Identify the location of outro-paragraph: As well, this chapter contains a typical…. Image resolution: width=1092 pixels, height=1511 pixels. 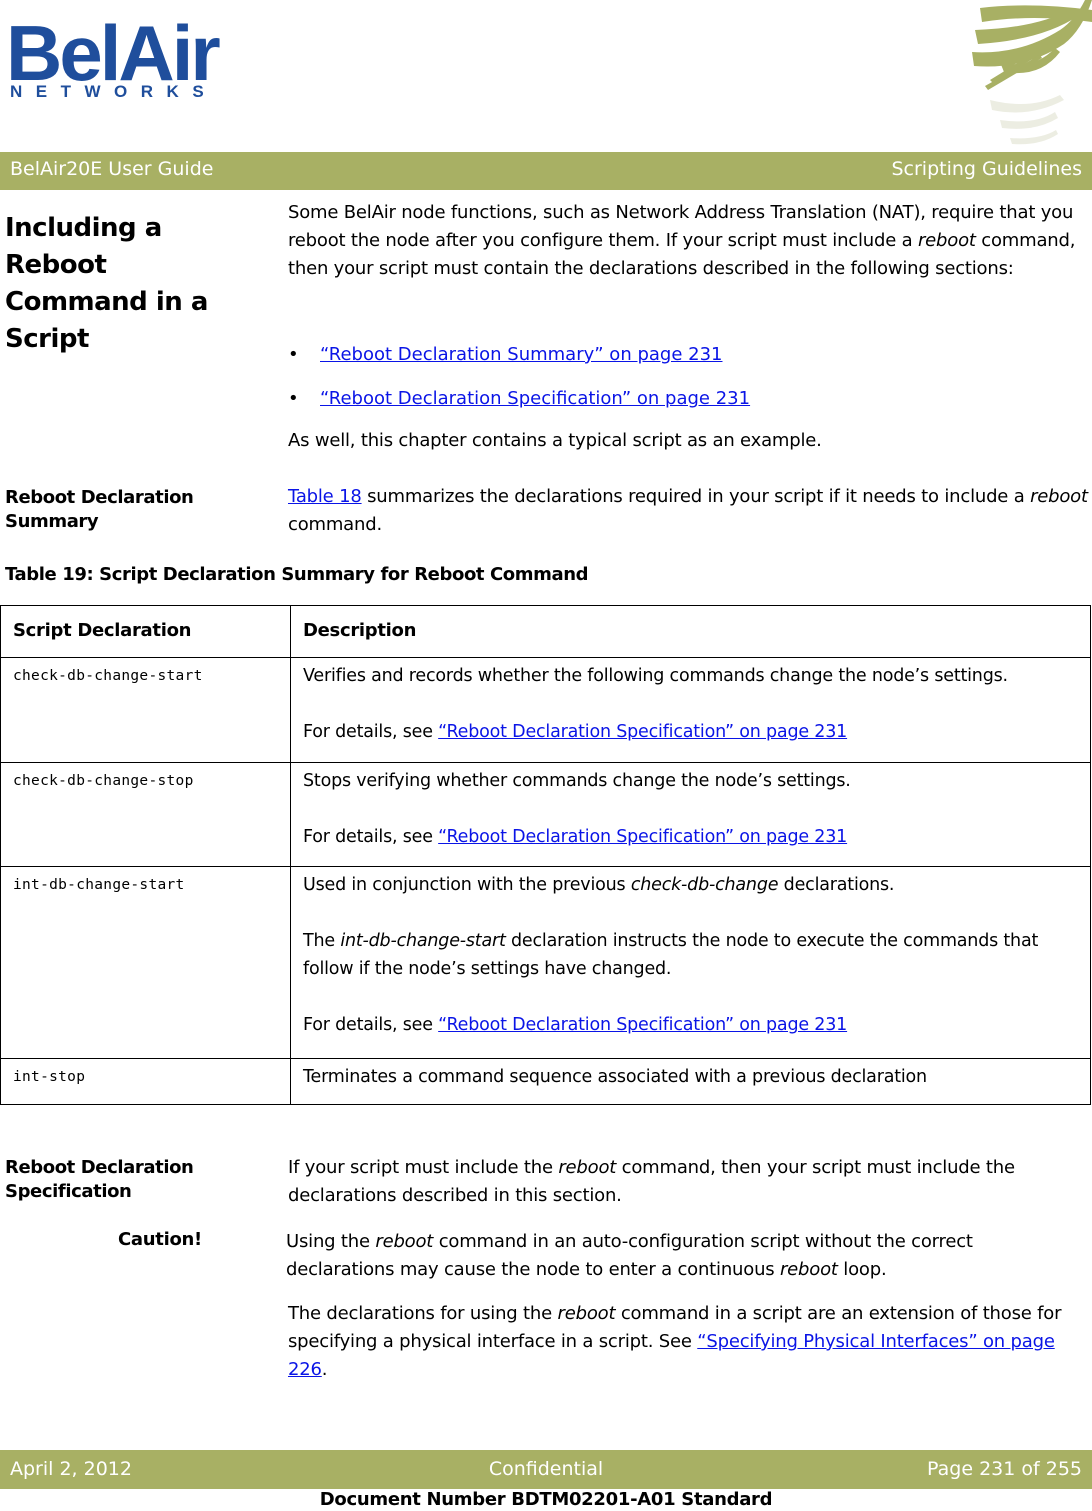
(555, 440).